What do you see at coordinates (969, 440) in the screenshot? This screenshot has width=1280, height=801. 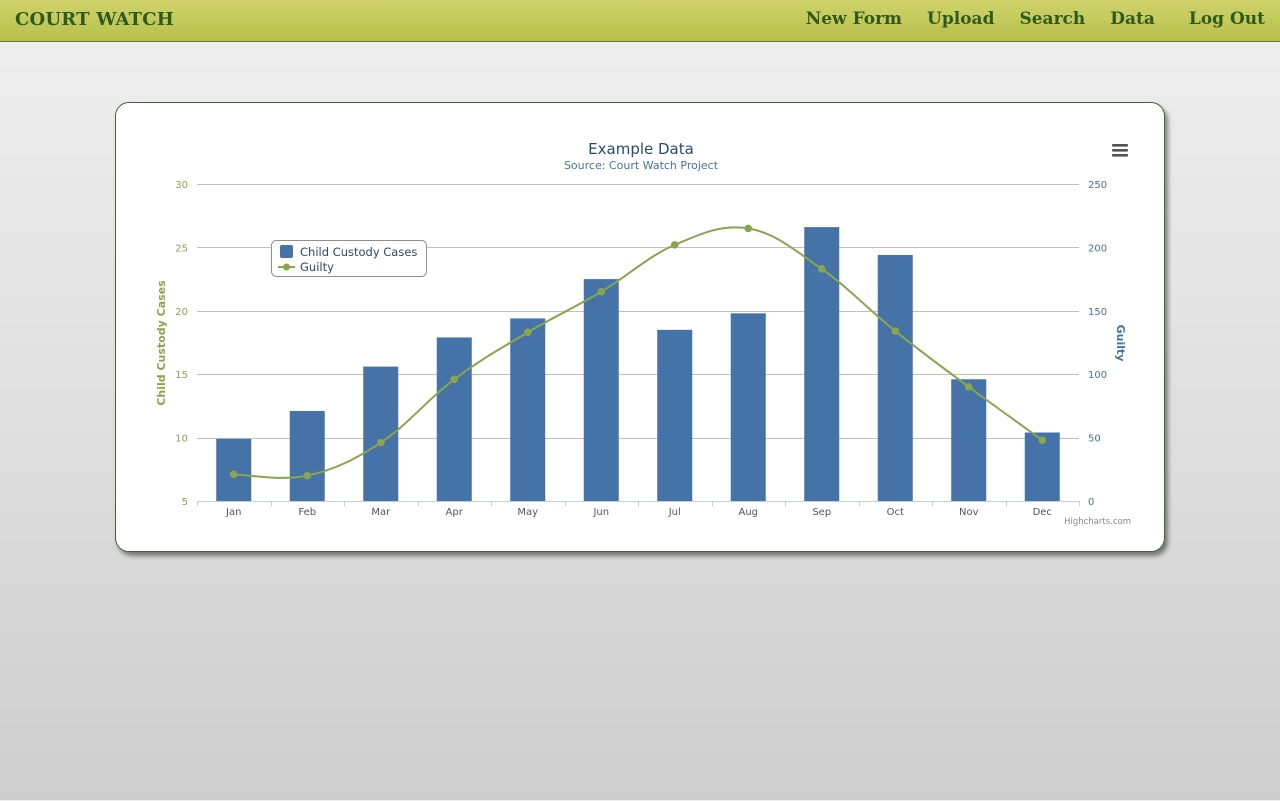 I see `bar-nov` at bounding box center [969, 440].